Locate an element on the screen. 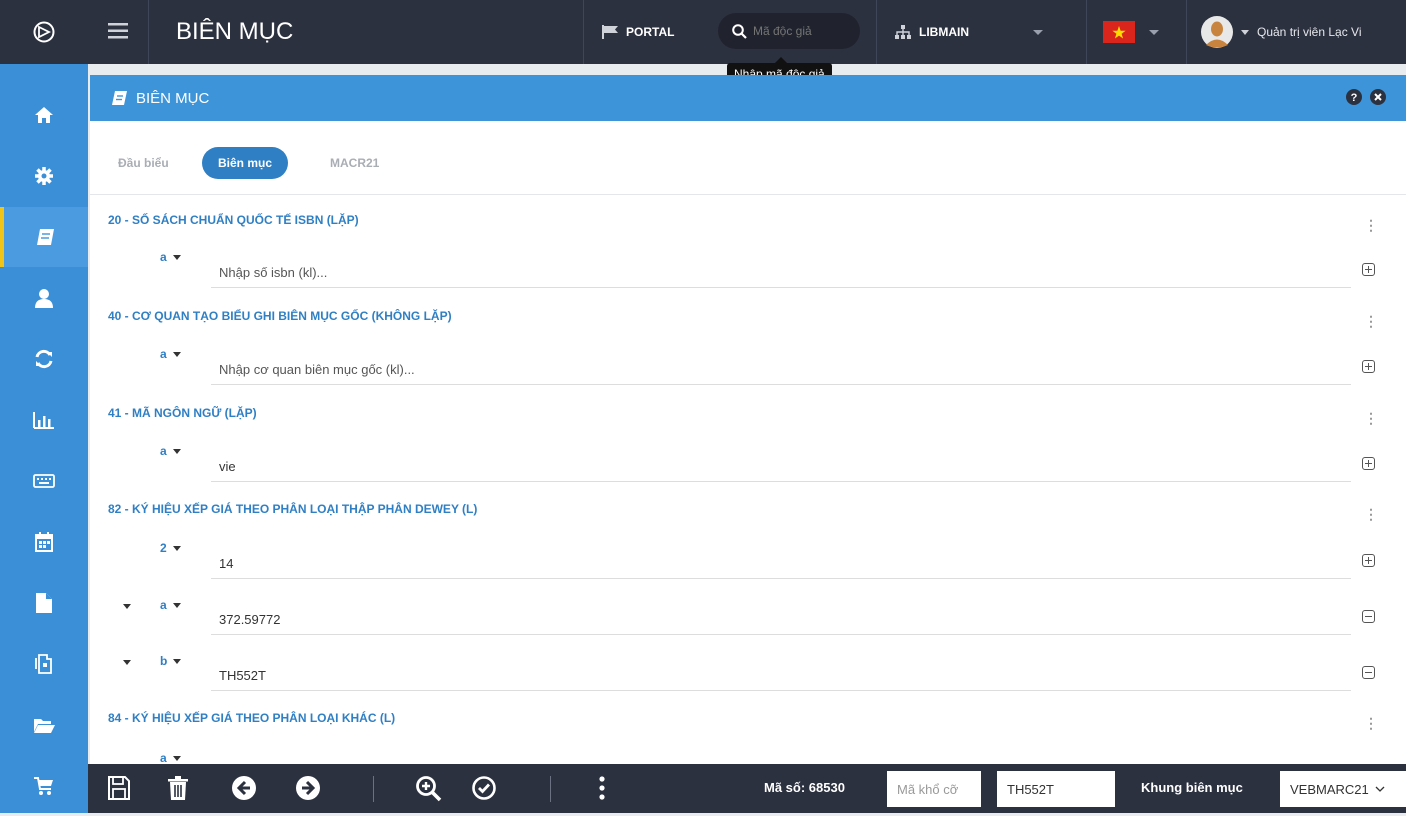  library-label: LIBMAIN is located at coordinates (944, 32).